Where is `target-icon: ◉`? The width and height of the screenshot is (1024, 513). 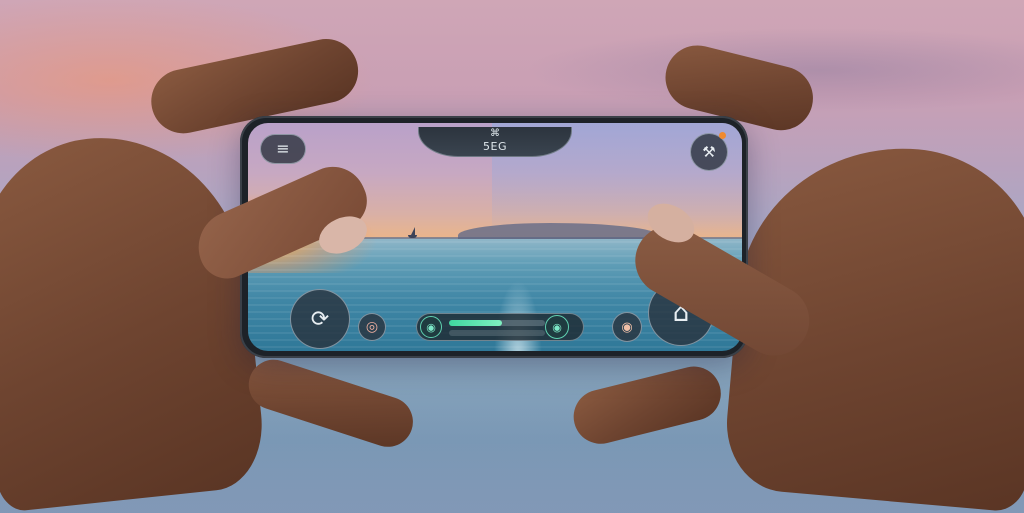 target-icon: ◉ is located at coordinates (627, 327).